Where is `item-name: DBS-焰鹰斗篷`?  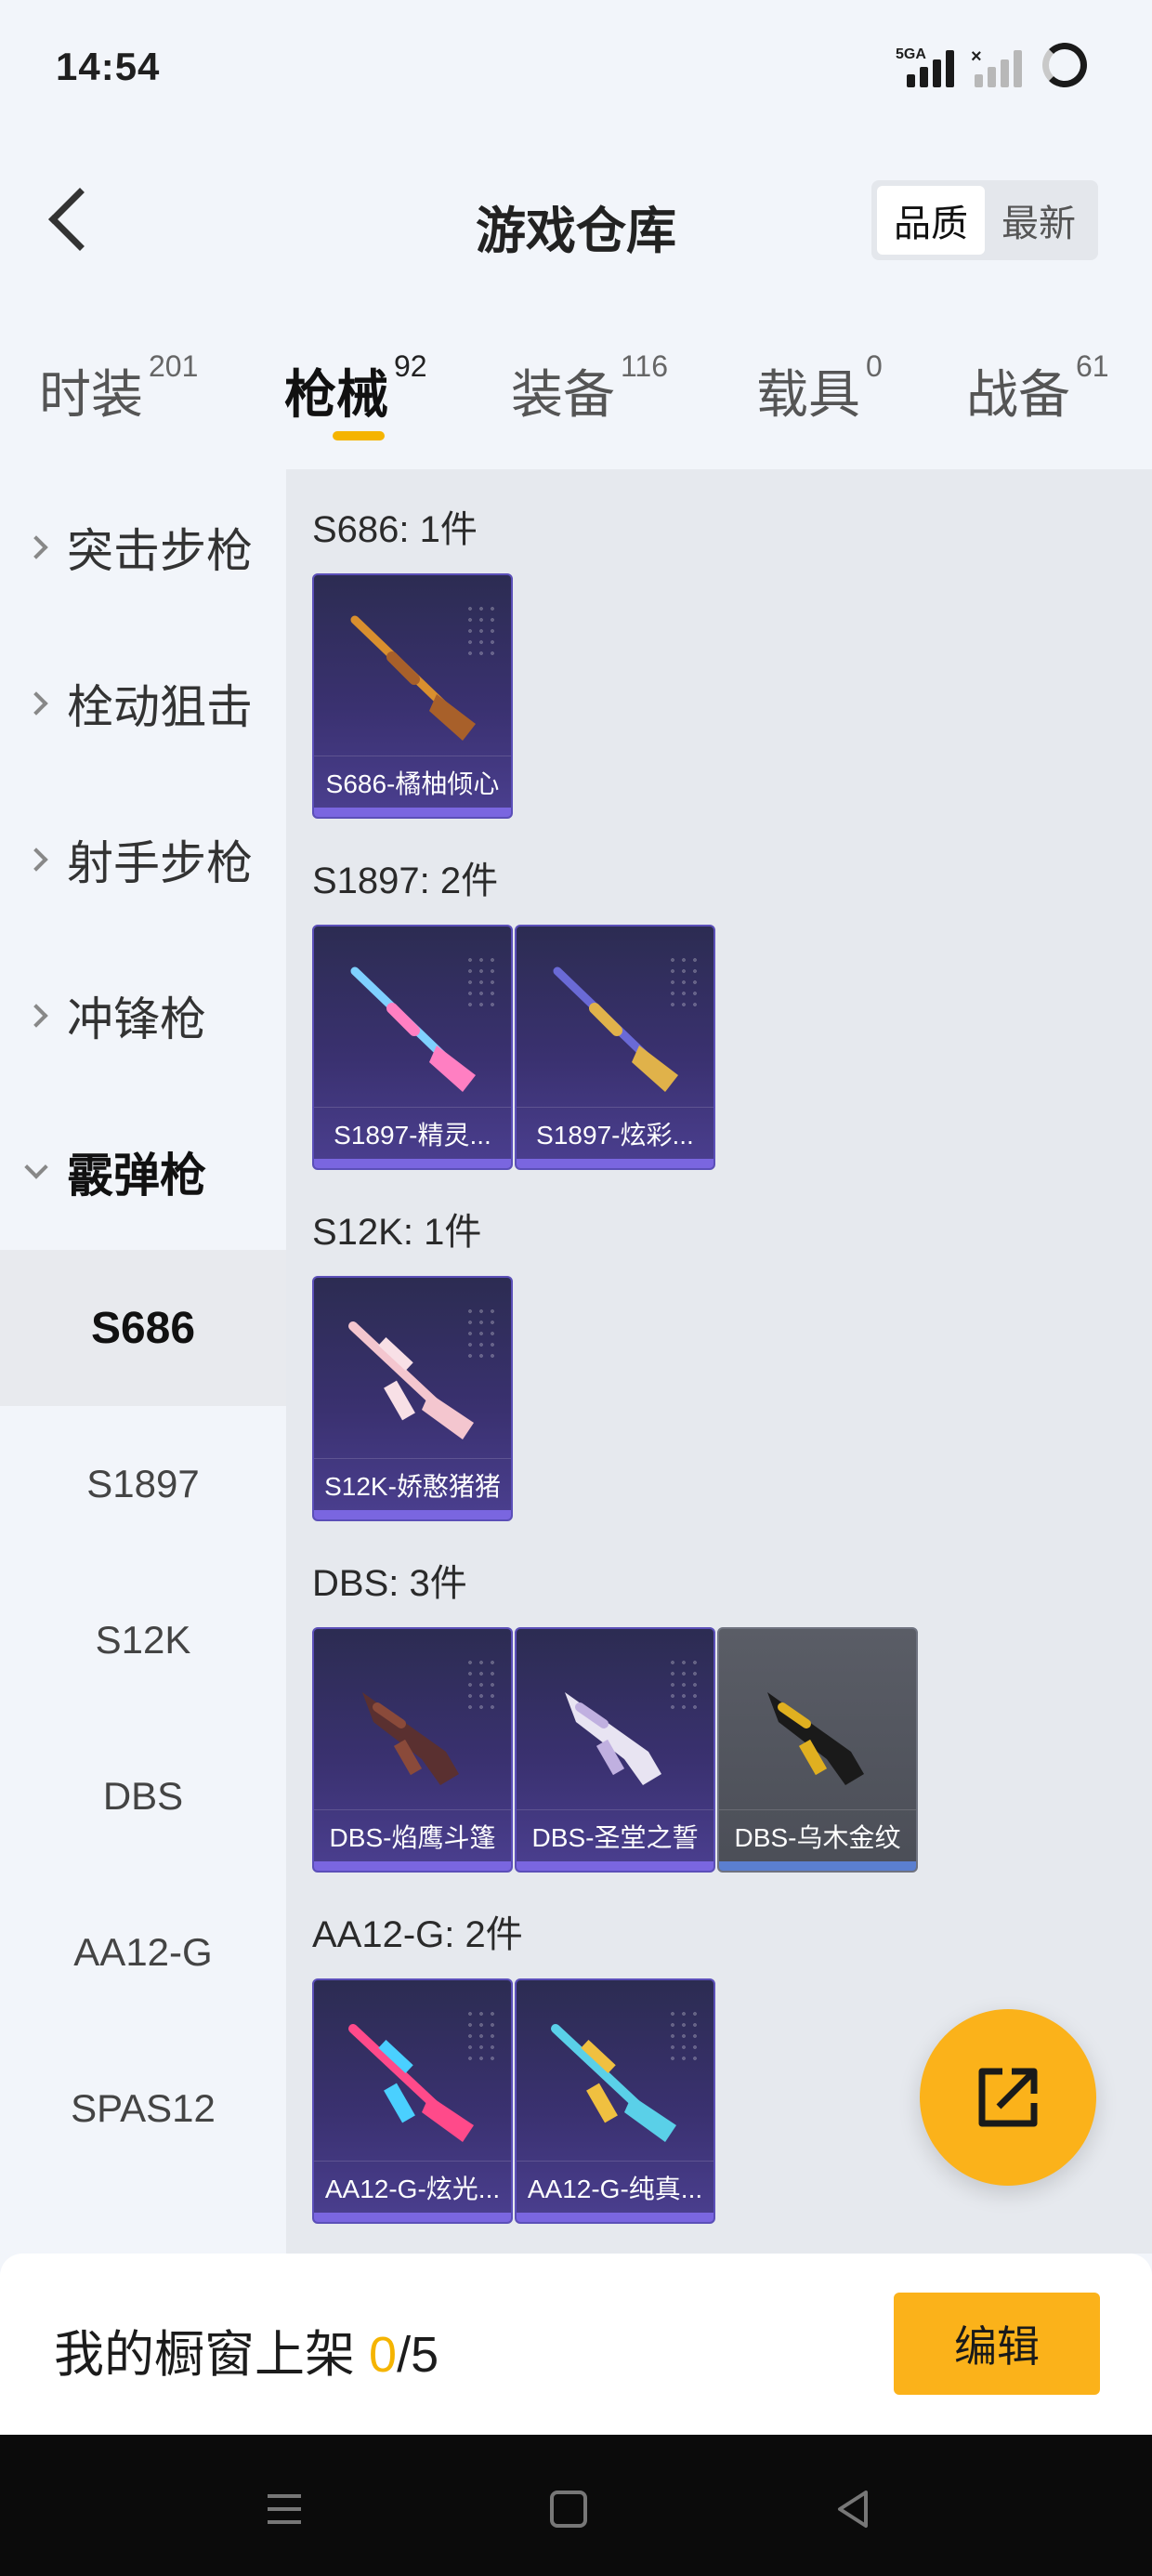
item-name: DBS-焰鹰斗篷 is located at coordinates (412, 1835).